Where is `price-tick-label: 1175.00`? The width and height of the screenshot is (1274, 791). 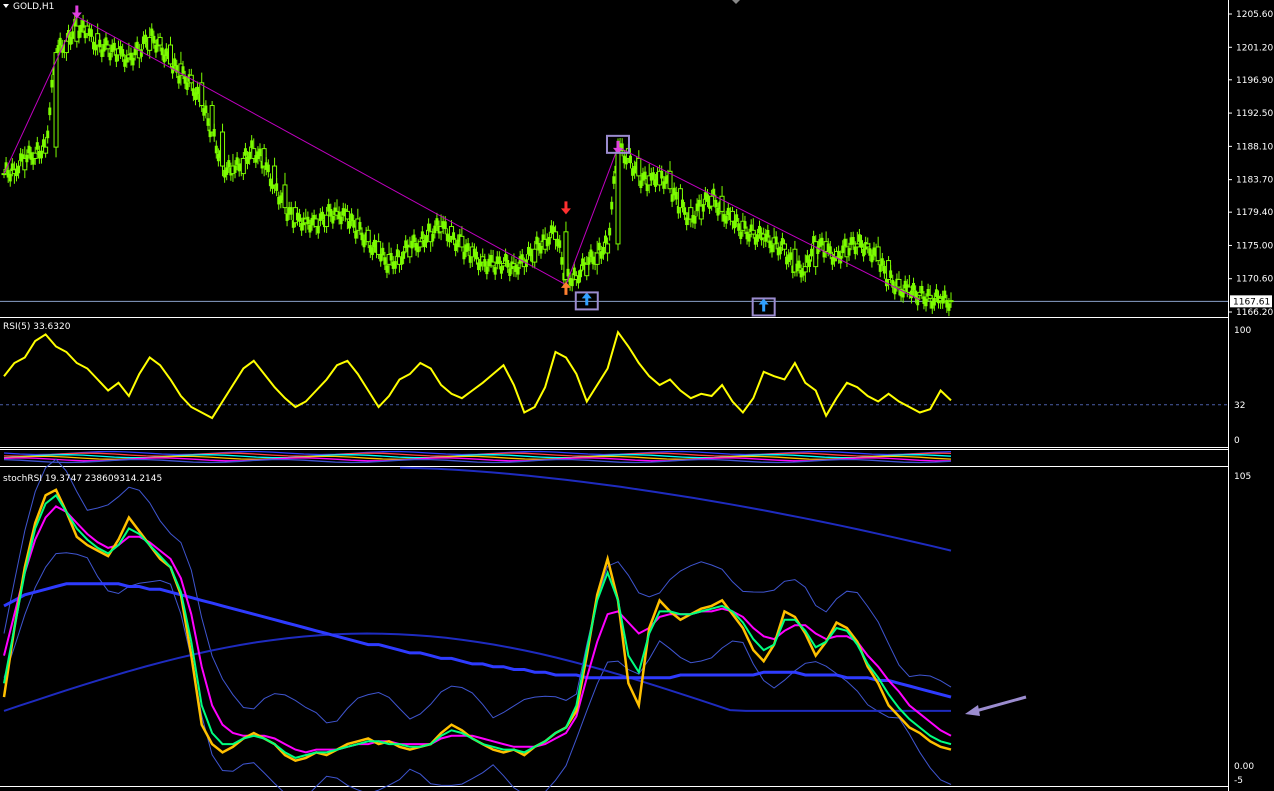
price-tick-label: 1175.00 is located at coordinates (1254, 246).